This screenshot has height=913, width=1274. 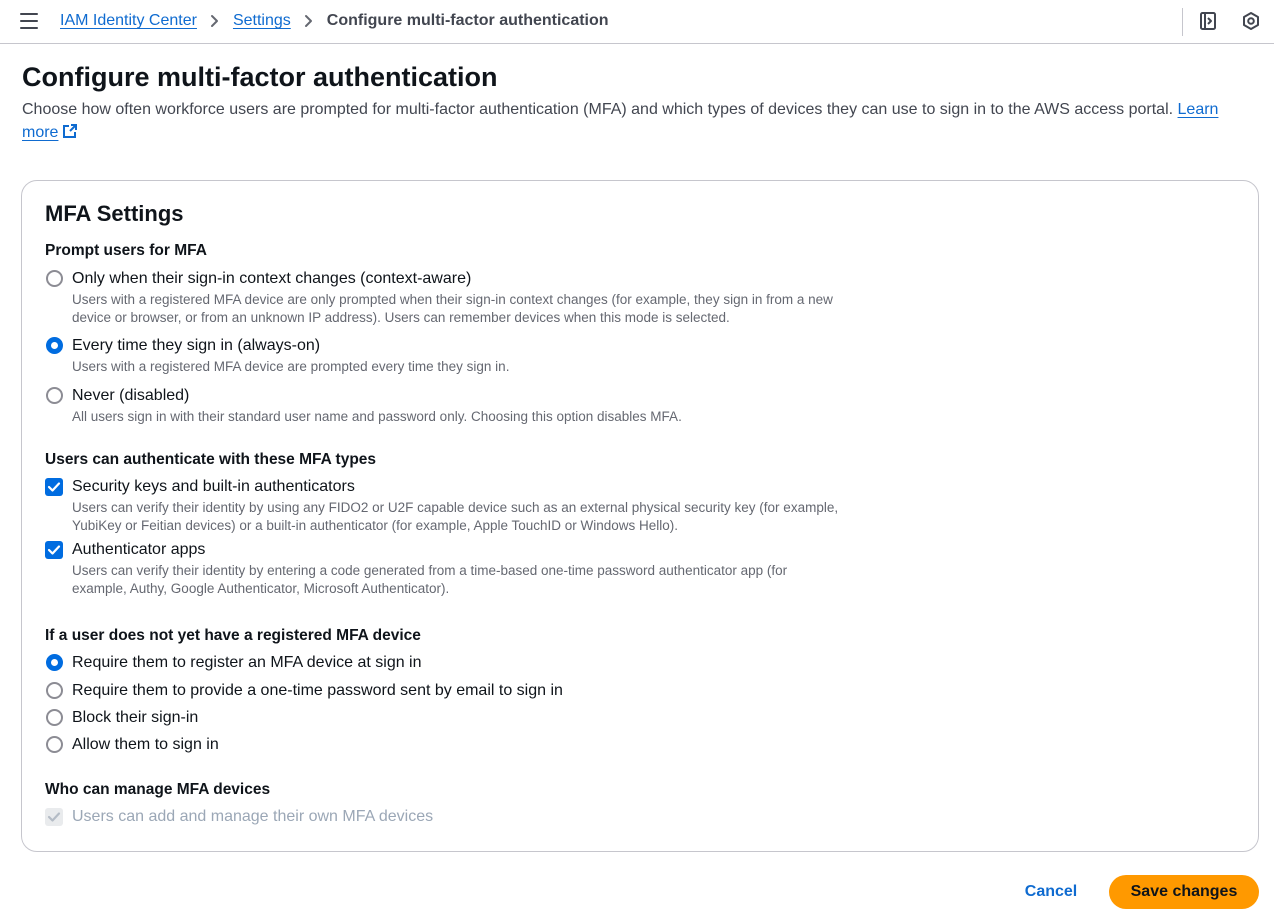 What do you see at coordinates (1184, 892) in the screenshot?
I see `save-changes-button: Save changes` at bounding box center [1184, 892].